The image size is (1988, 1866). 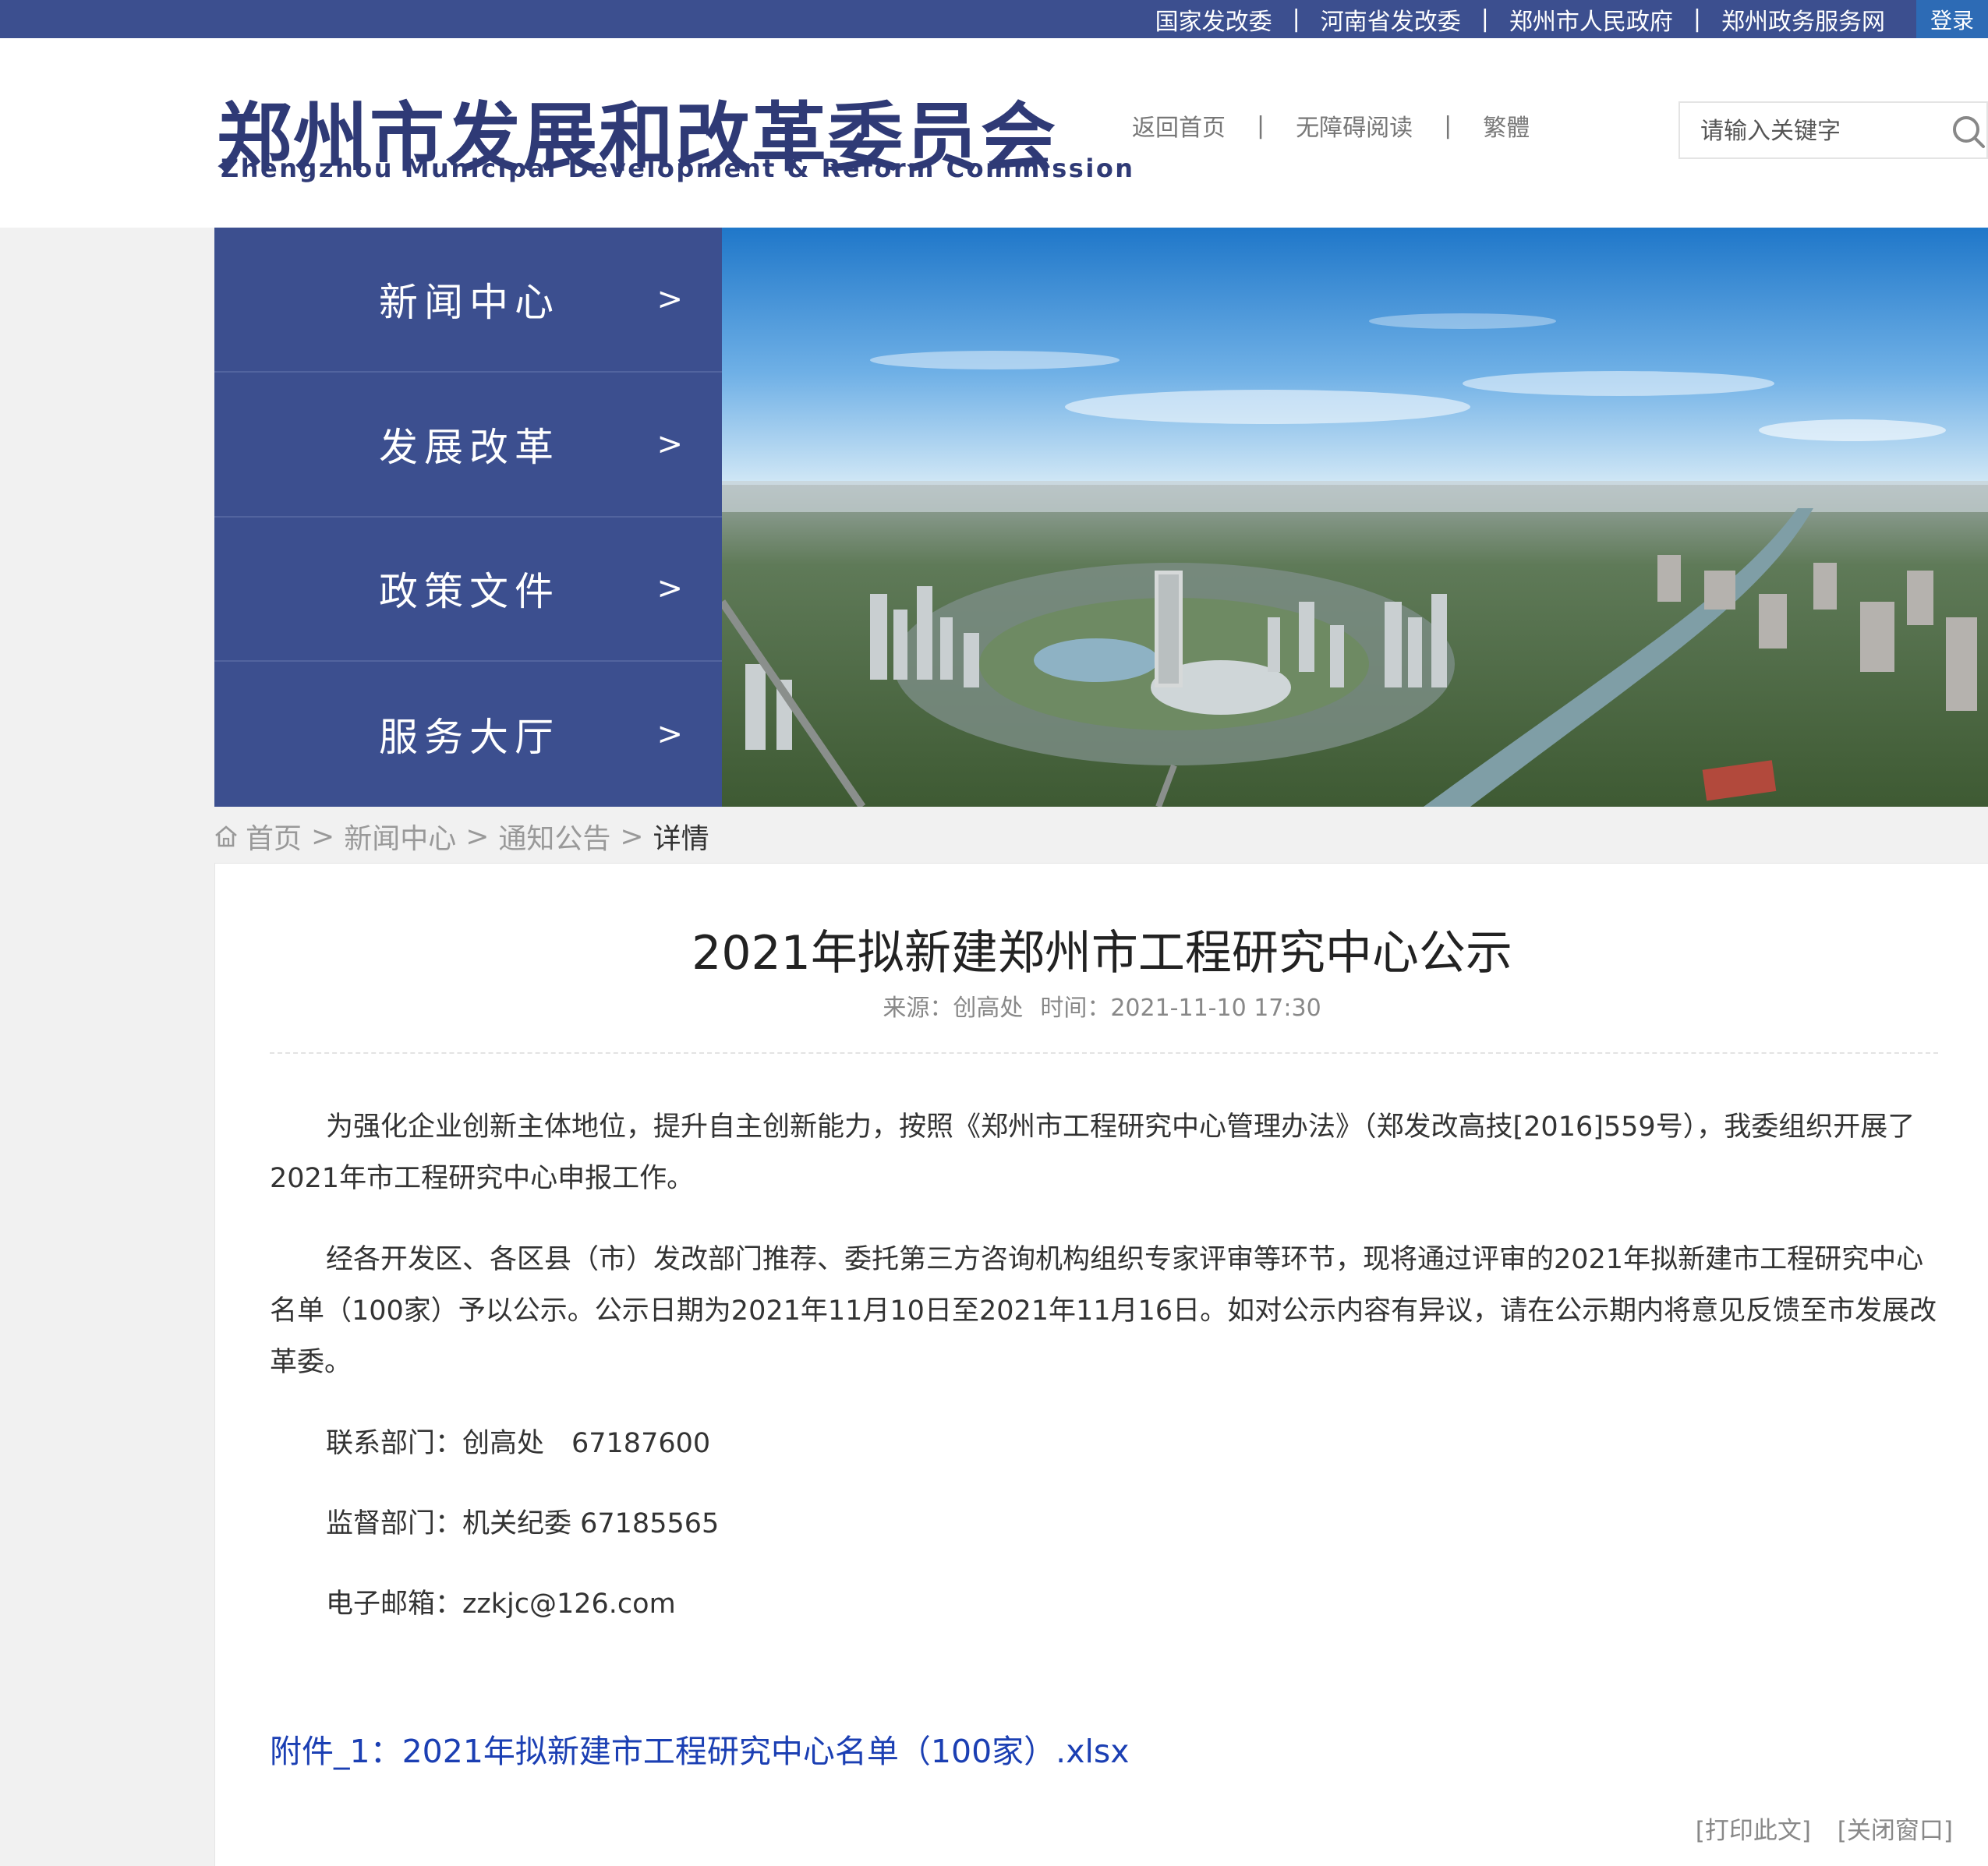 I want to click on nav-item-development-reform: 发展改革 >, so click(x=468, y=446).